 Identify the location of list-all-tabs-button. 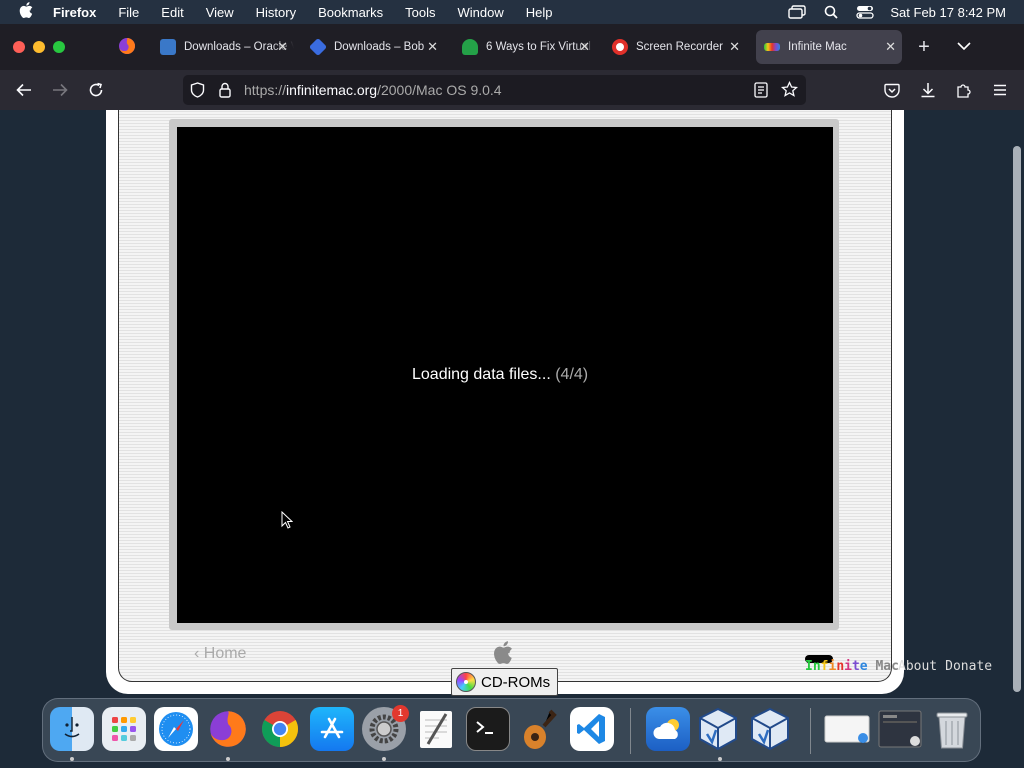
(964, 47).